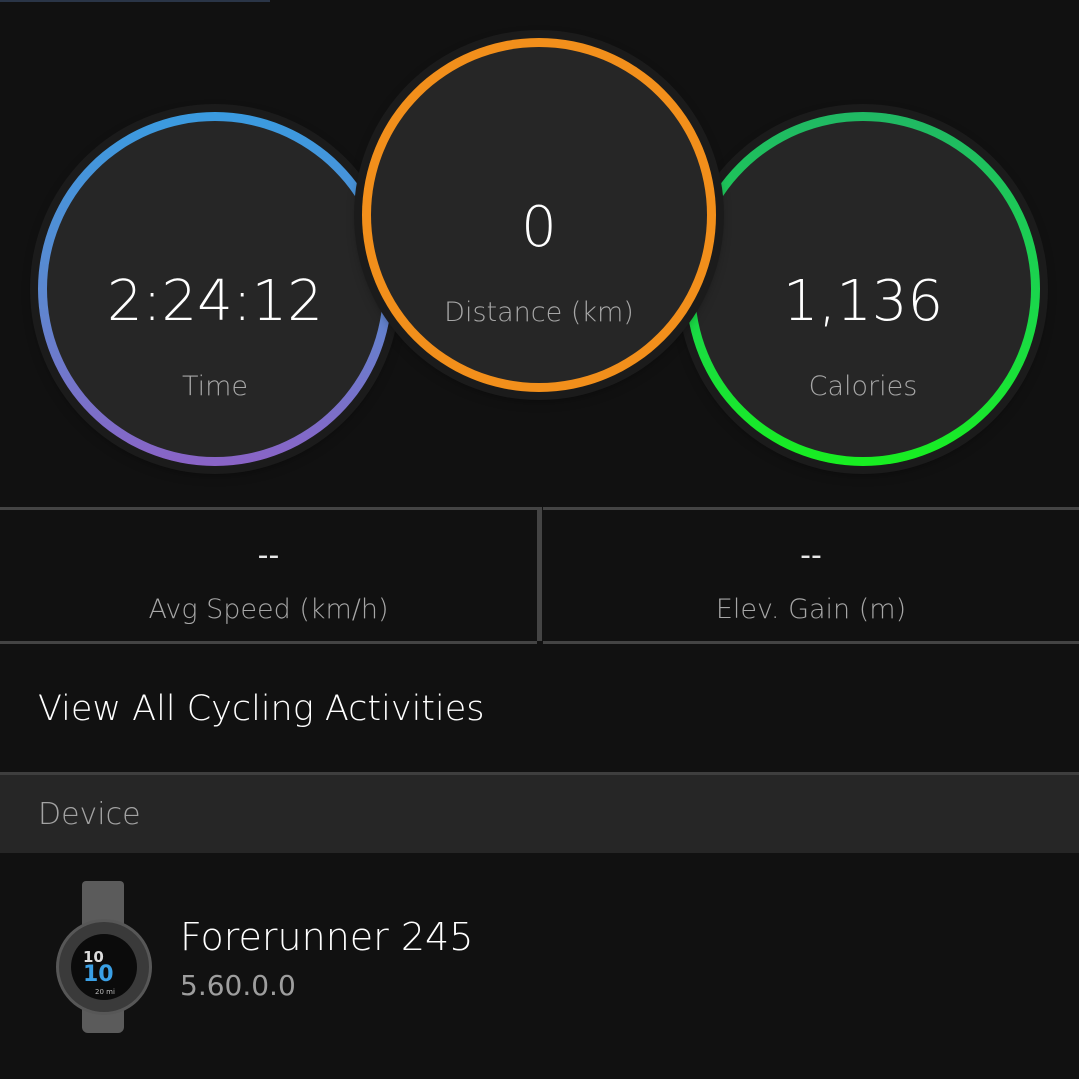 This screenshot has width=1079, height=1079. What do you see at coordinates (135, 1) in the screenshot?
I see `top-accent-bar` at bounding box center [135, 1].